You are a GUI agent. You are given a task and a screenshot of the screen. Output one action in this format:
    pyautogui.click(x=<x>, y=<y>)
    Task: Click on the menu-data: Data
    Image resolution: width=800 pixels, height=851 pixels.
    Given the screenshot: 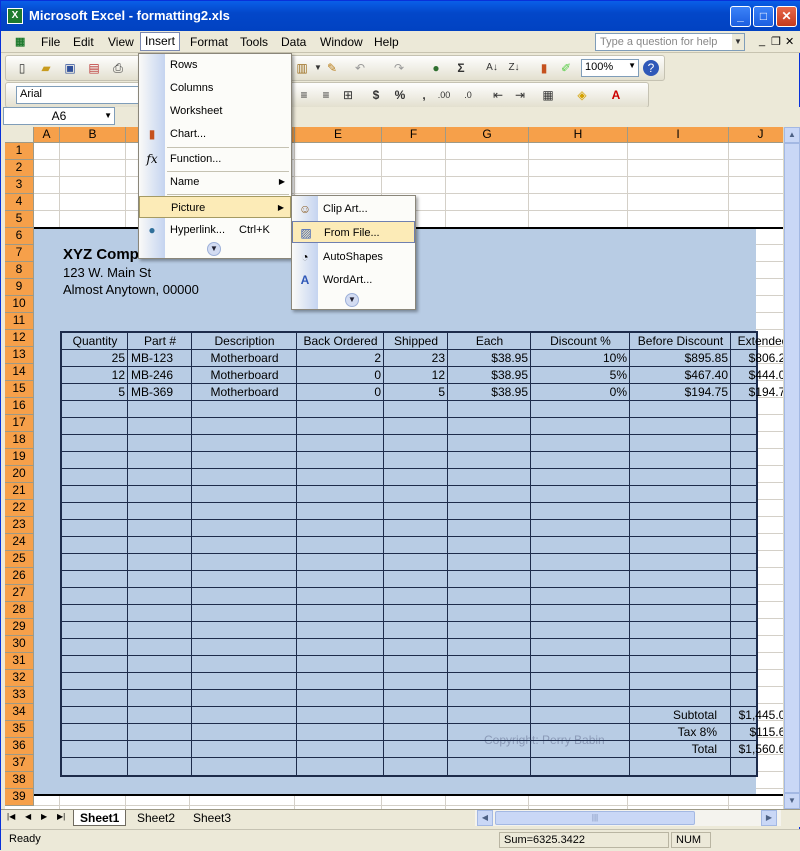 What is the action you would take?
    pyautogui.click(x=293, y=42)
    